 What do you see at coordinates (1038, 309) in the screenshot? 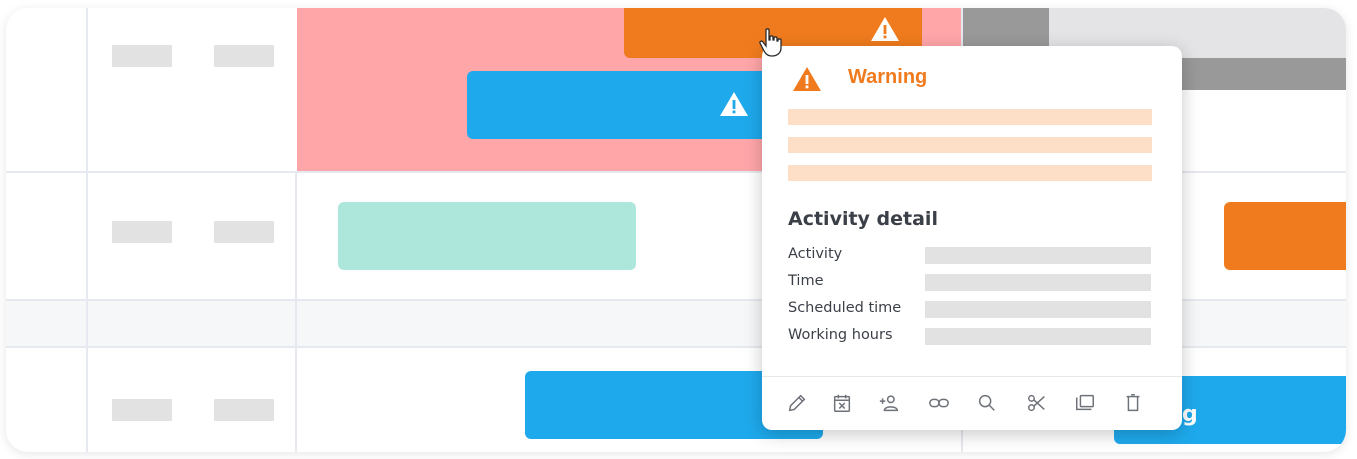
I see `detail-value-scheduled-time` at bounding box center [1038, 309].